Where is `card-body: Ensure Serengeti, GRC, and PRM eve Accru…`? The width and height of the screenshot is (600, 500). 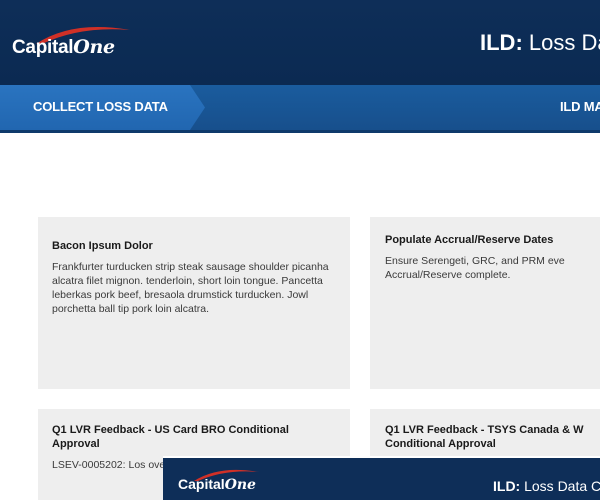
card-body: Ensure Serengeti, GRC, and PRM eve Accru… is located at coordinates (475, 268).